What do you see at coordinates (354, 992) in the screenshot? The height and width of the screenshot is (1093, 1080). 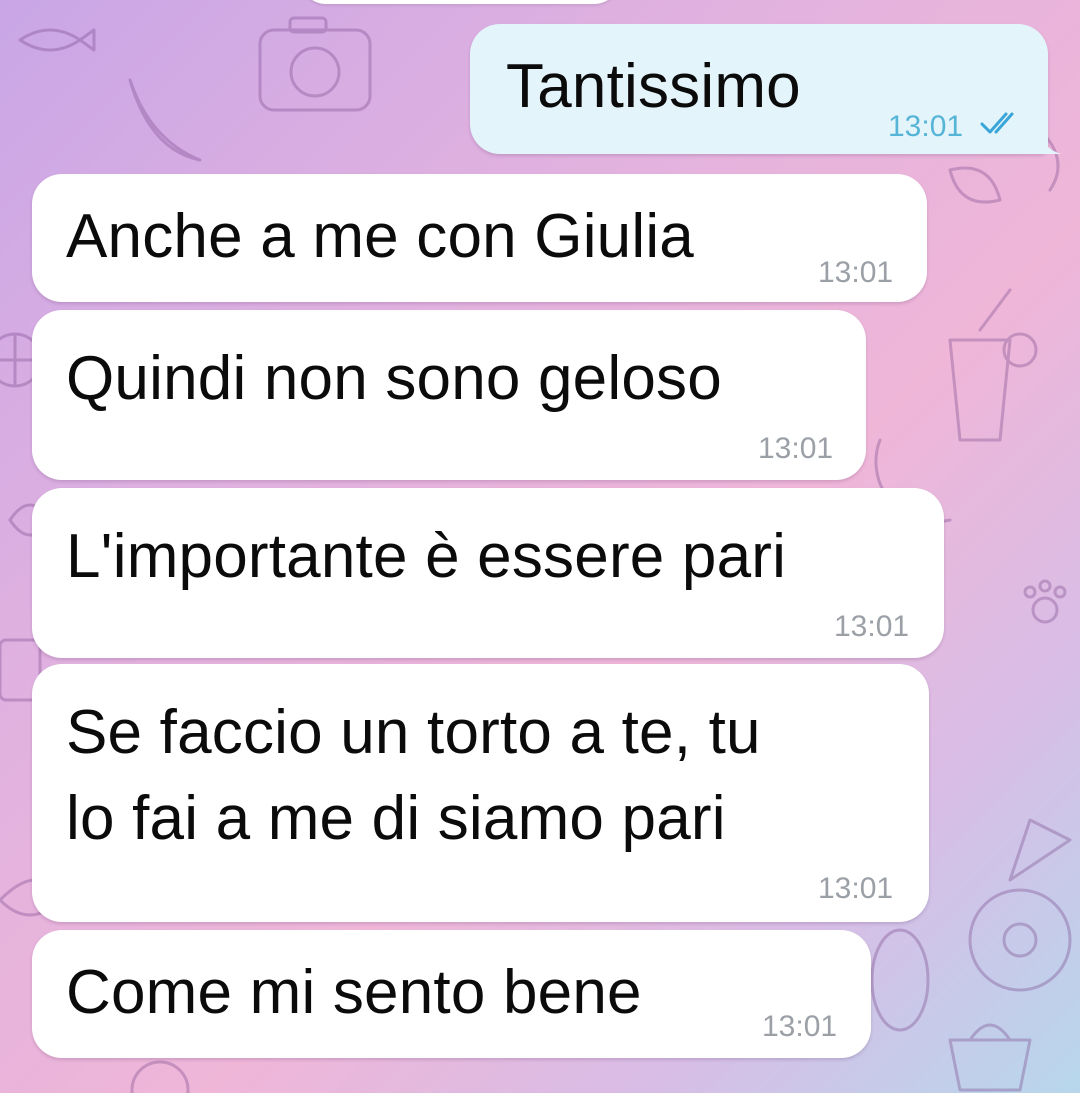 I see `message-text: Come mi sento bene` at bounding box center [354, 992].